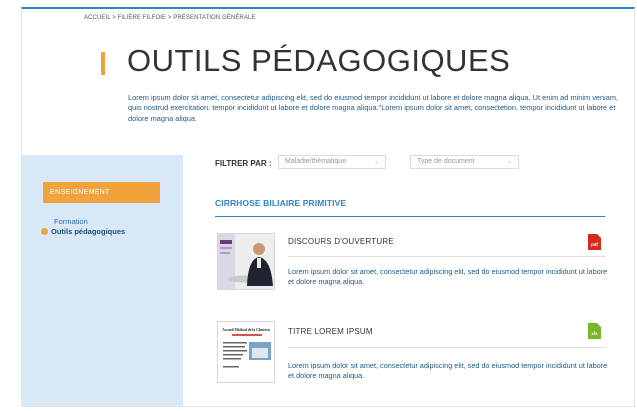  I want to click on sidebar-item-outils-pedagogiques: Outils pédagogiques, so click(83, 231).